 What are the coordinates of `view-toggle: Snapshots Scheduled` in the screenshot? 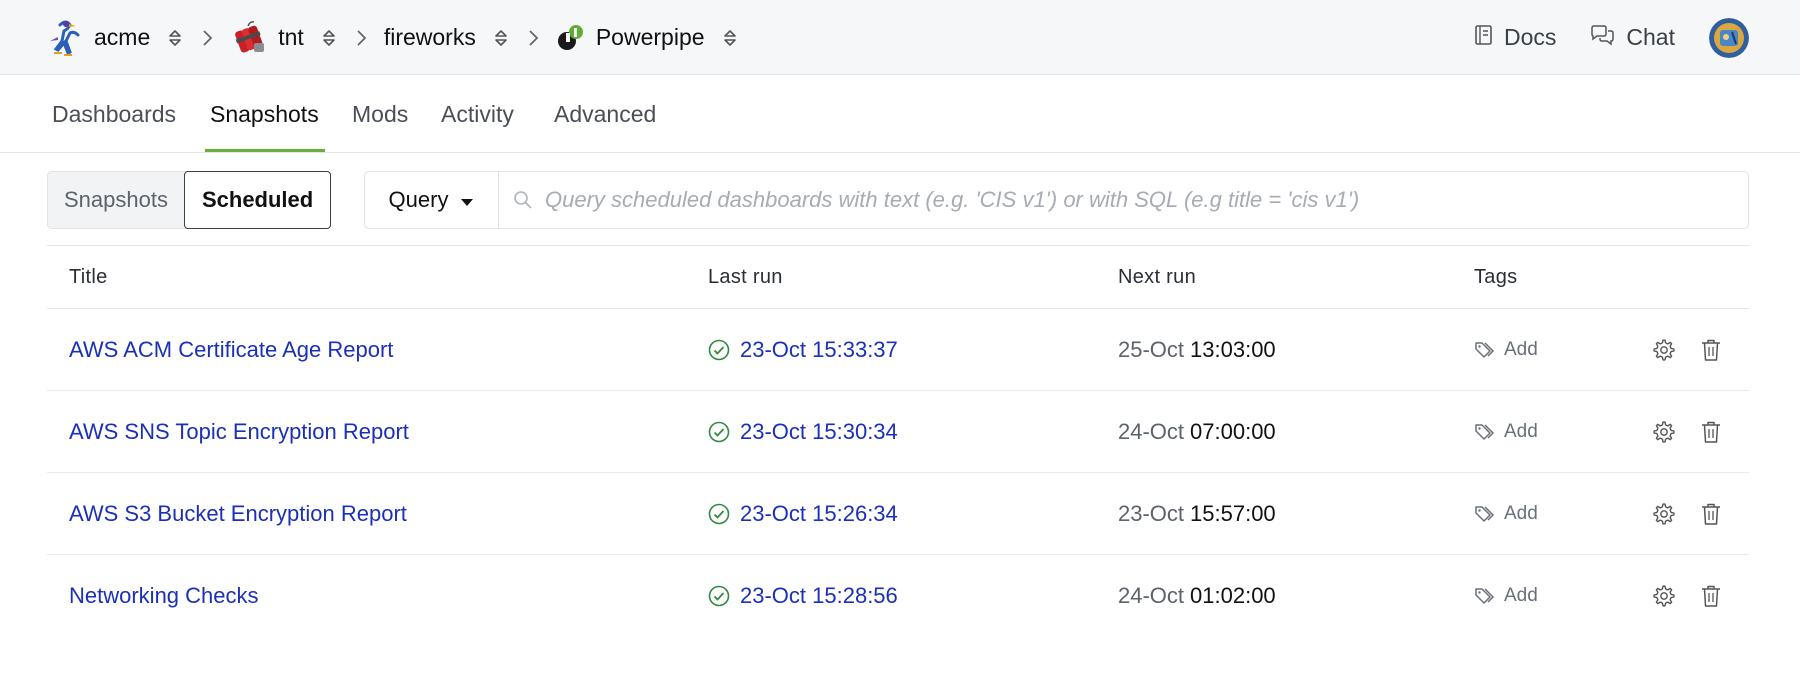 It's located at (189, 200).